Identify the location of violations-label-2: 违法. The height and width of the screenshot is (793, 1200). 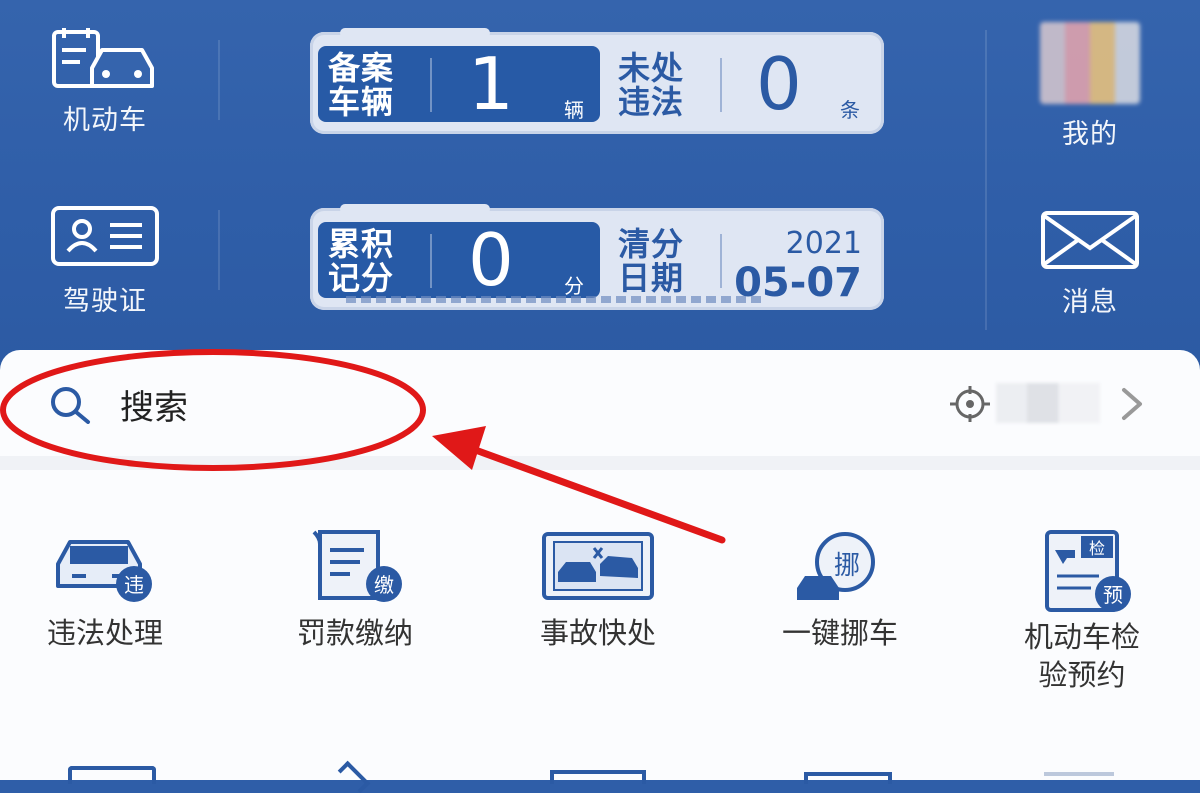
(651, 102).